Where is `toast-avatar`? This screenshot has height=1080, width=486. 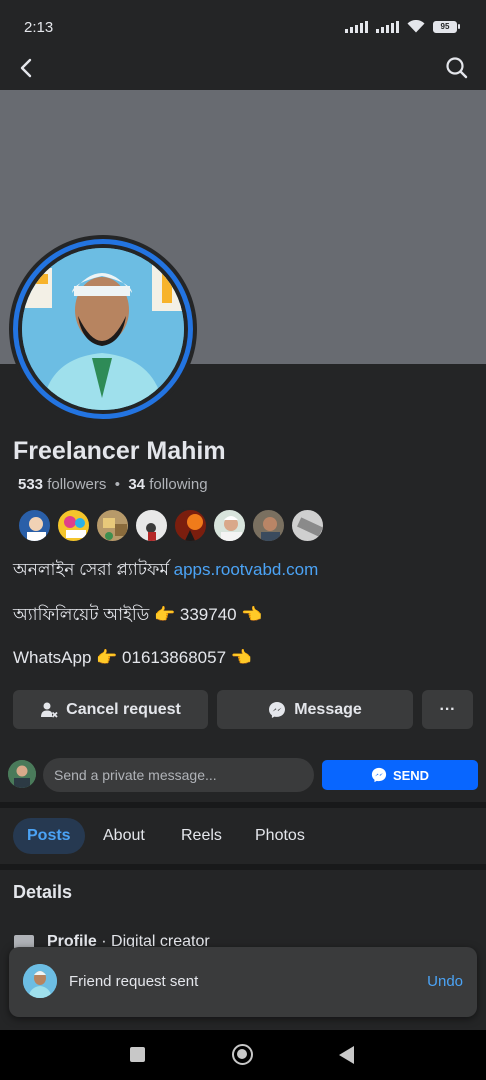 toast-avatar is located at coordinates (40, 981).